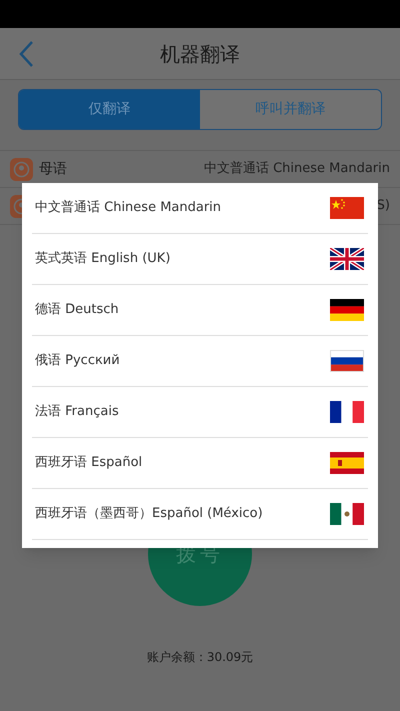 This screenshot has width=400, height=711. I want to click on page-title: 机器翻译, so click(200, 54).